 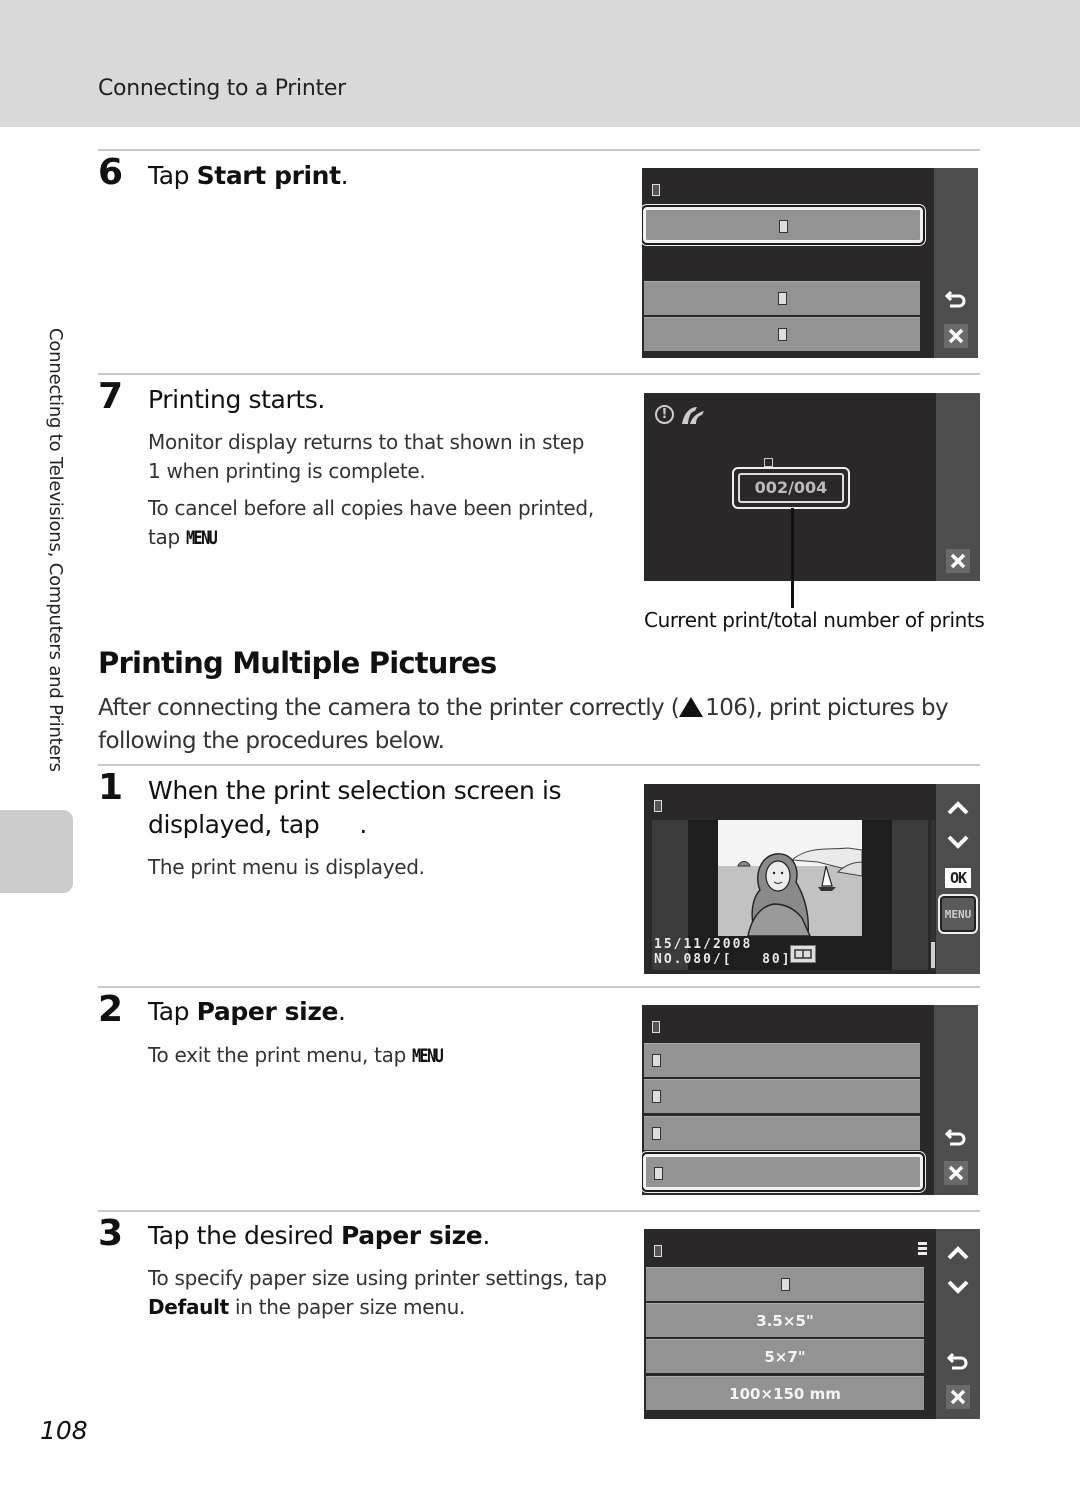 I want to click on camera-screen-print-menu, so click(x=810, y=1100).